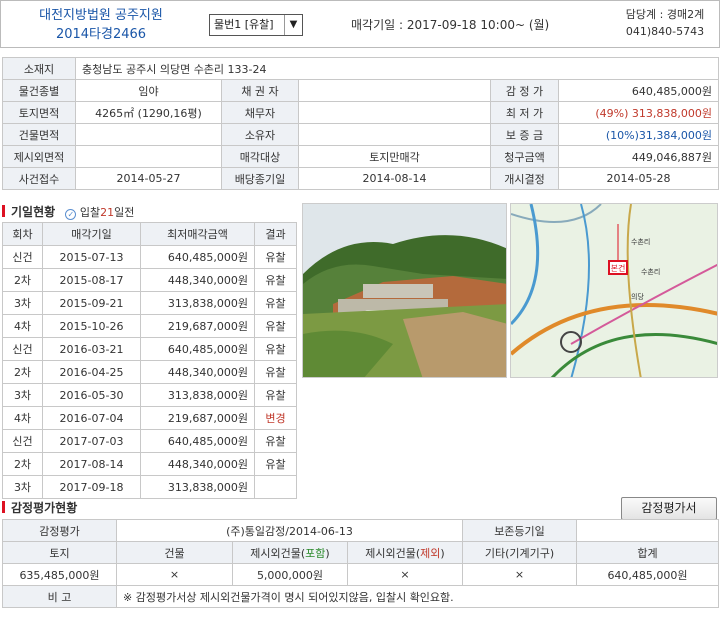  I want to click on claim-amount-value: 449,046,887원, so click(638, 156).